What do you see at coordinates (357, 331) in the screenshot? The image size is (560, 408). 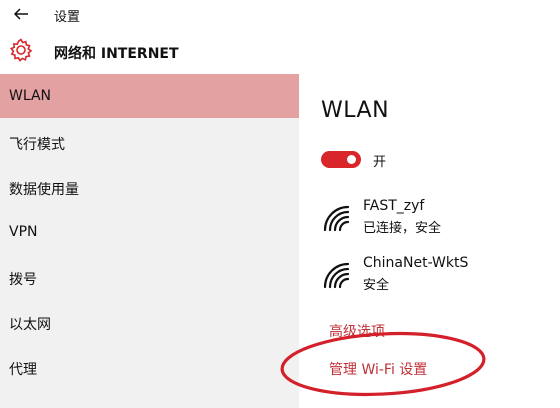 I see `advanced-options-link: 高级选项` at bounding box center [357, 331].